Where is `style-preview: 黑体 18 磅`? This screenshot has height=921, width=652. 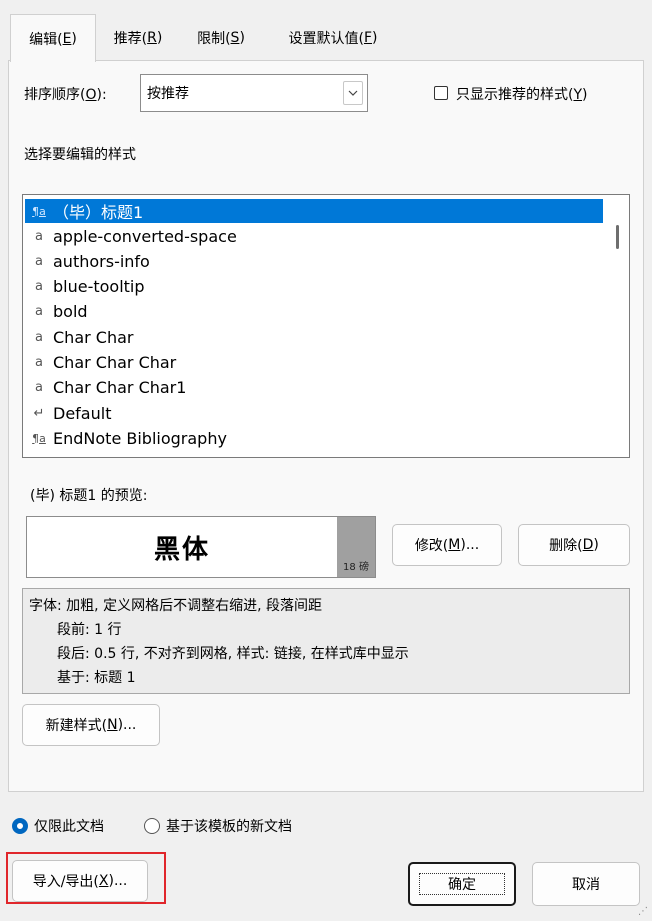 style-preview: 黑体 18 磅 is located at coordinates (201, 547).